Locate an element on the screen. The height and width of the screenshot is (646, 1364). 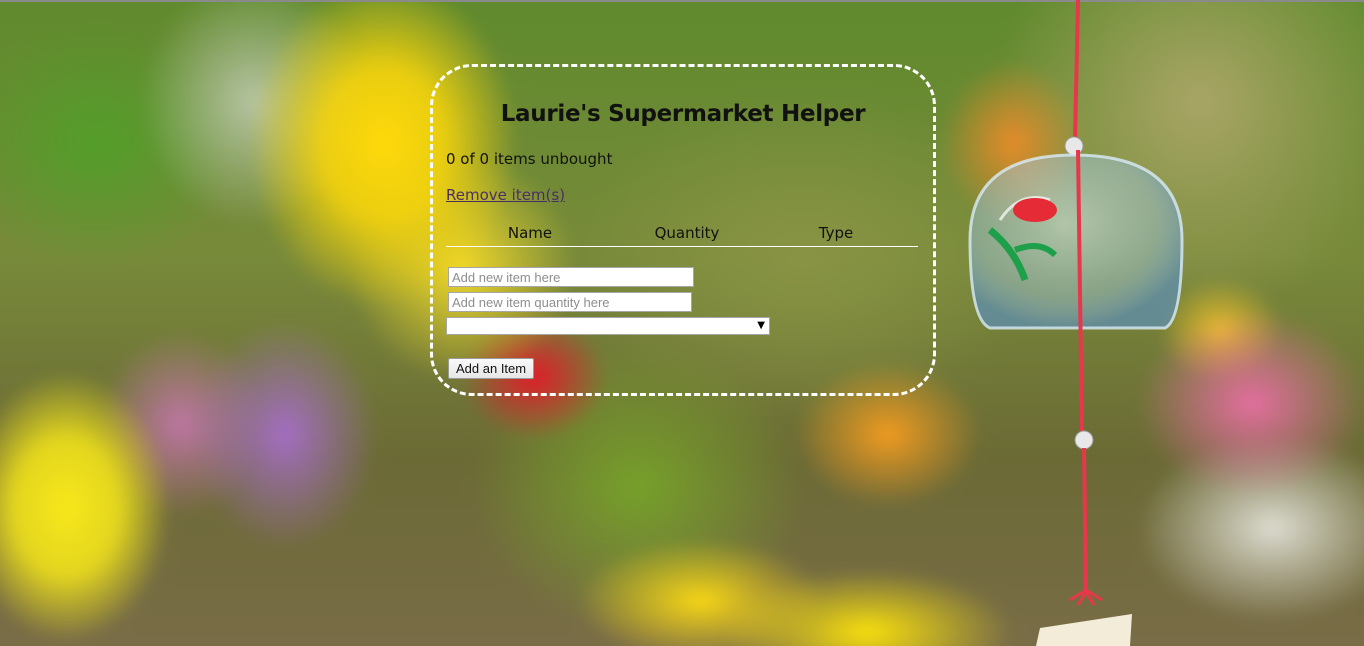
add-item-button: Add an Item is located at coordinates (491, 368).